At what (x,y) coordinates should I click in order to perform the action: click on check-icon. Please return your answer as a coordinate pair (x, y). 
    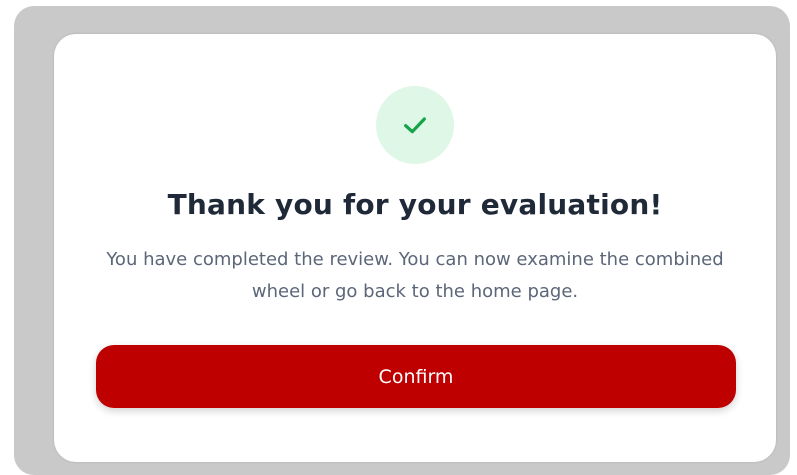
    Looking at the image, I should click on (415, 125).